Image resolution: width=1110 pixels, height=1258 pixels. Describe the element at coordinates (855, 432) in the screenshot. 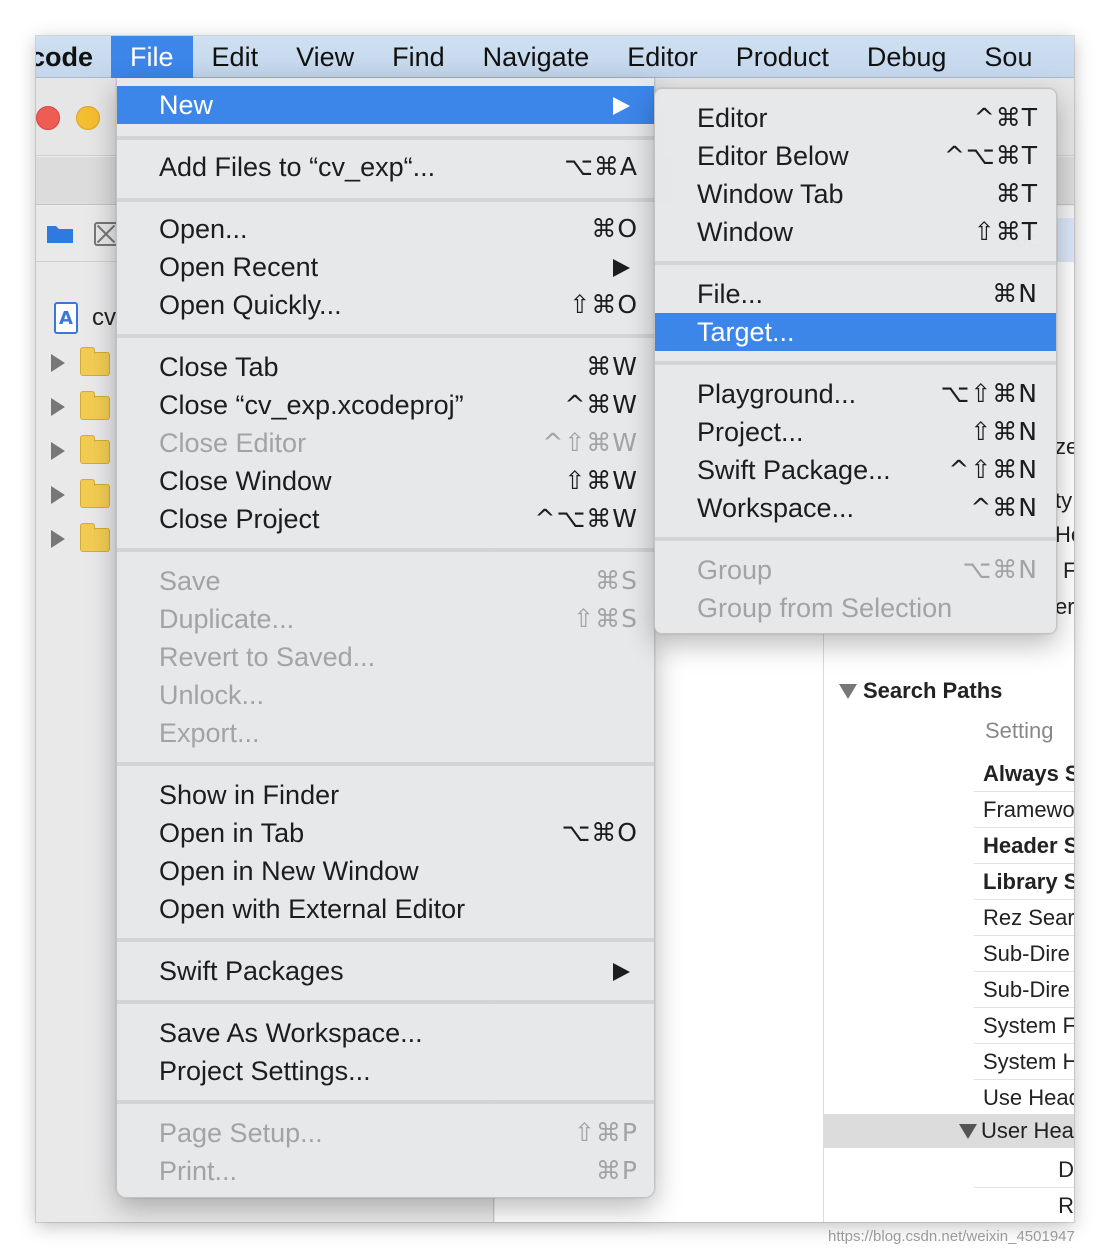

I see `menu-item-new-project: Project... ⇧⌘N` at that location.